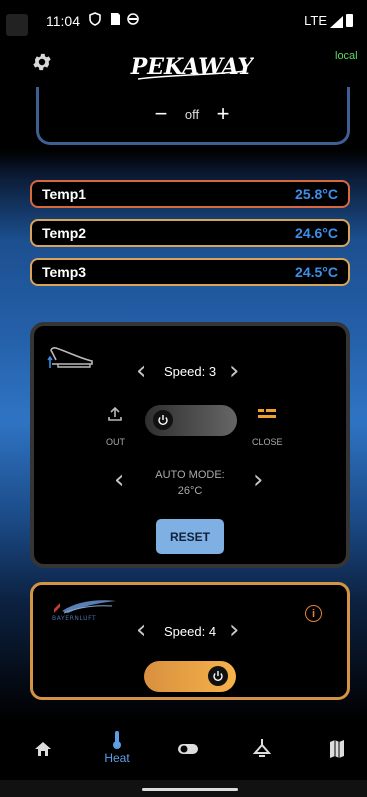 This screenshot has width=367, height=797. I want to click on temp-value: 24.5°C, so click(316, 272).